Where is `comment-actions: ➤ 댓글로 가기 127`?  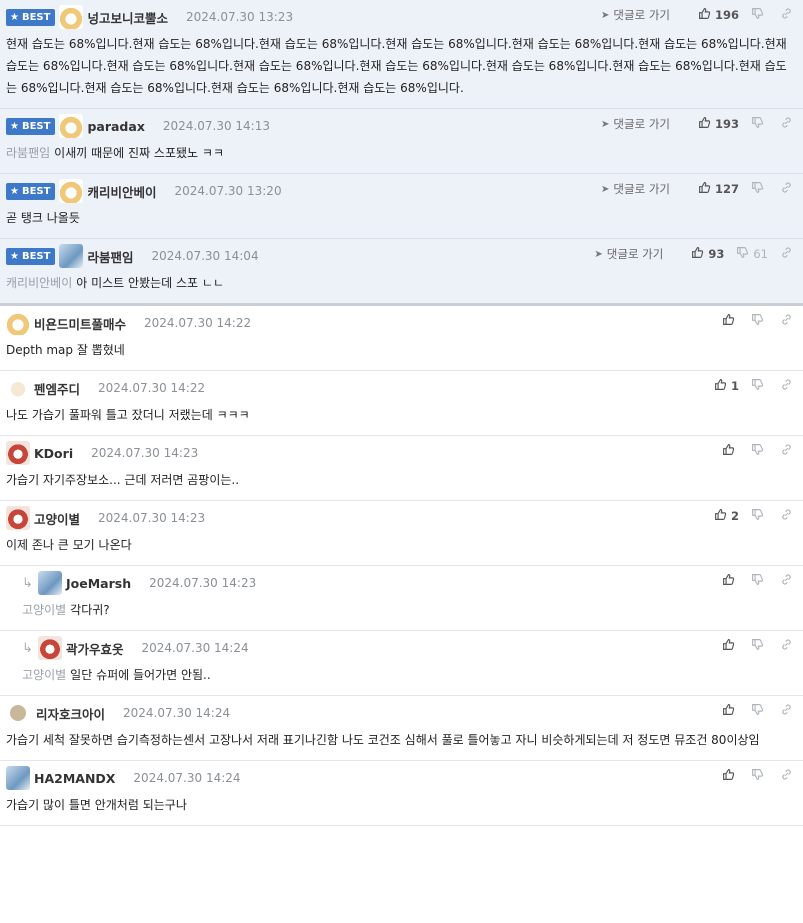 comment-actions: ➤ 댓글로 가기 127 is located at coordinates (699, 189).